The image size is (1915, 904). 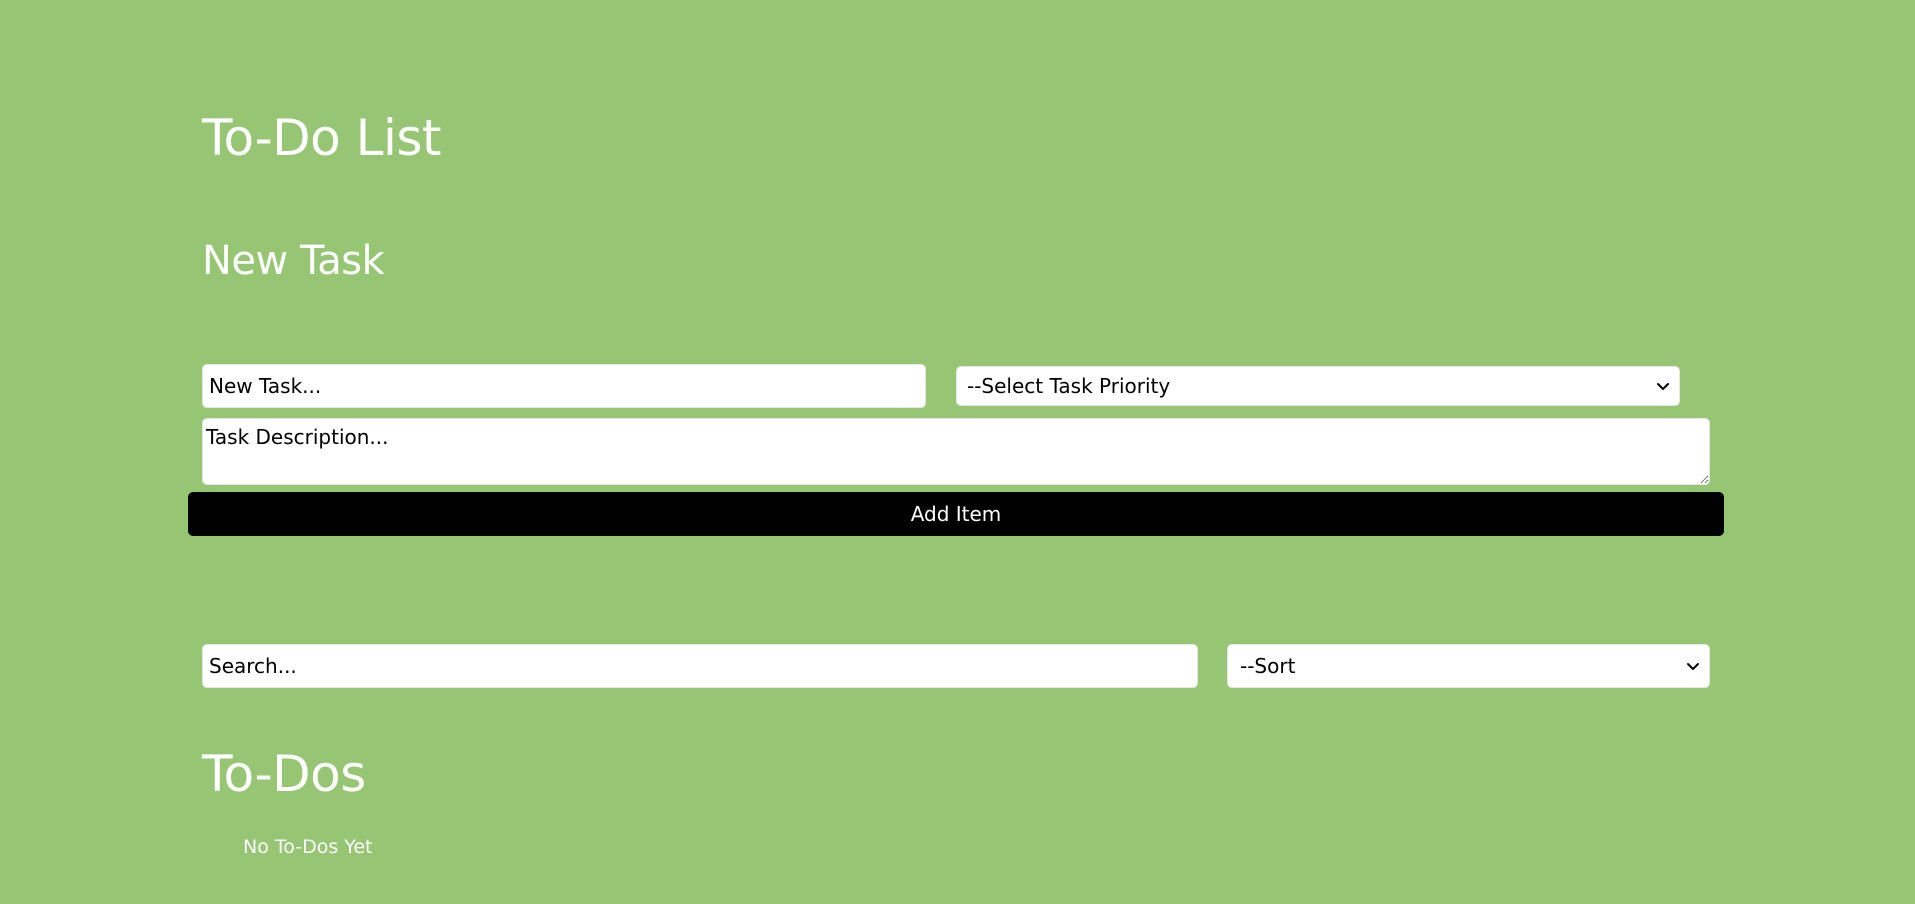 What do you see at coordinates (322, 138) in the screenshot?
I see `page-title: To-Do List` at bounding box center [322, 138].